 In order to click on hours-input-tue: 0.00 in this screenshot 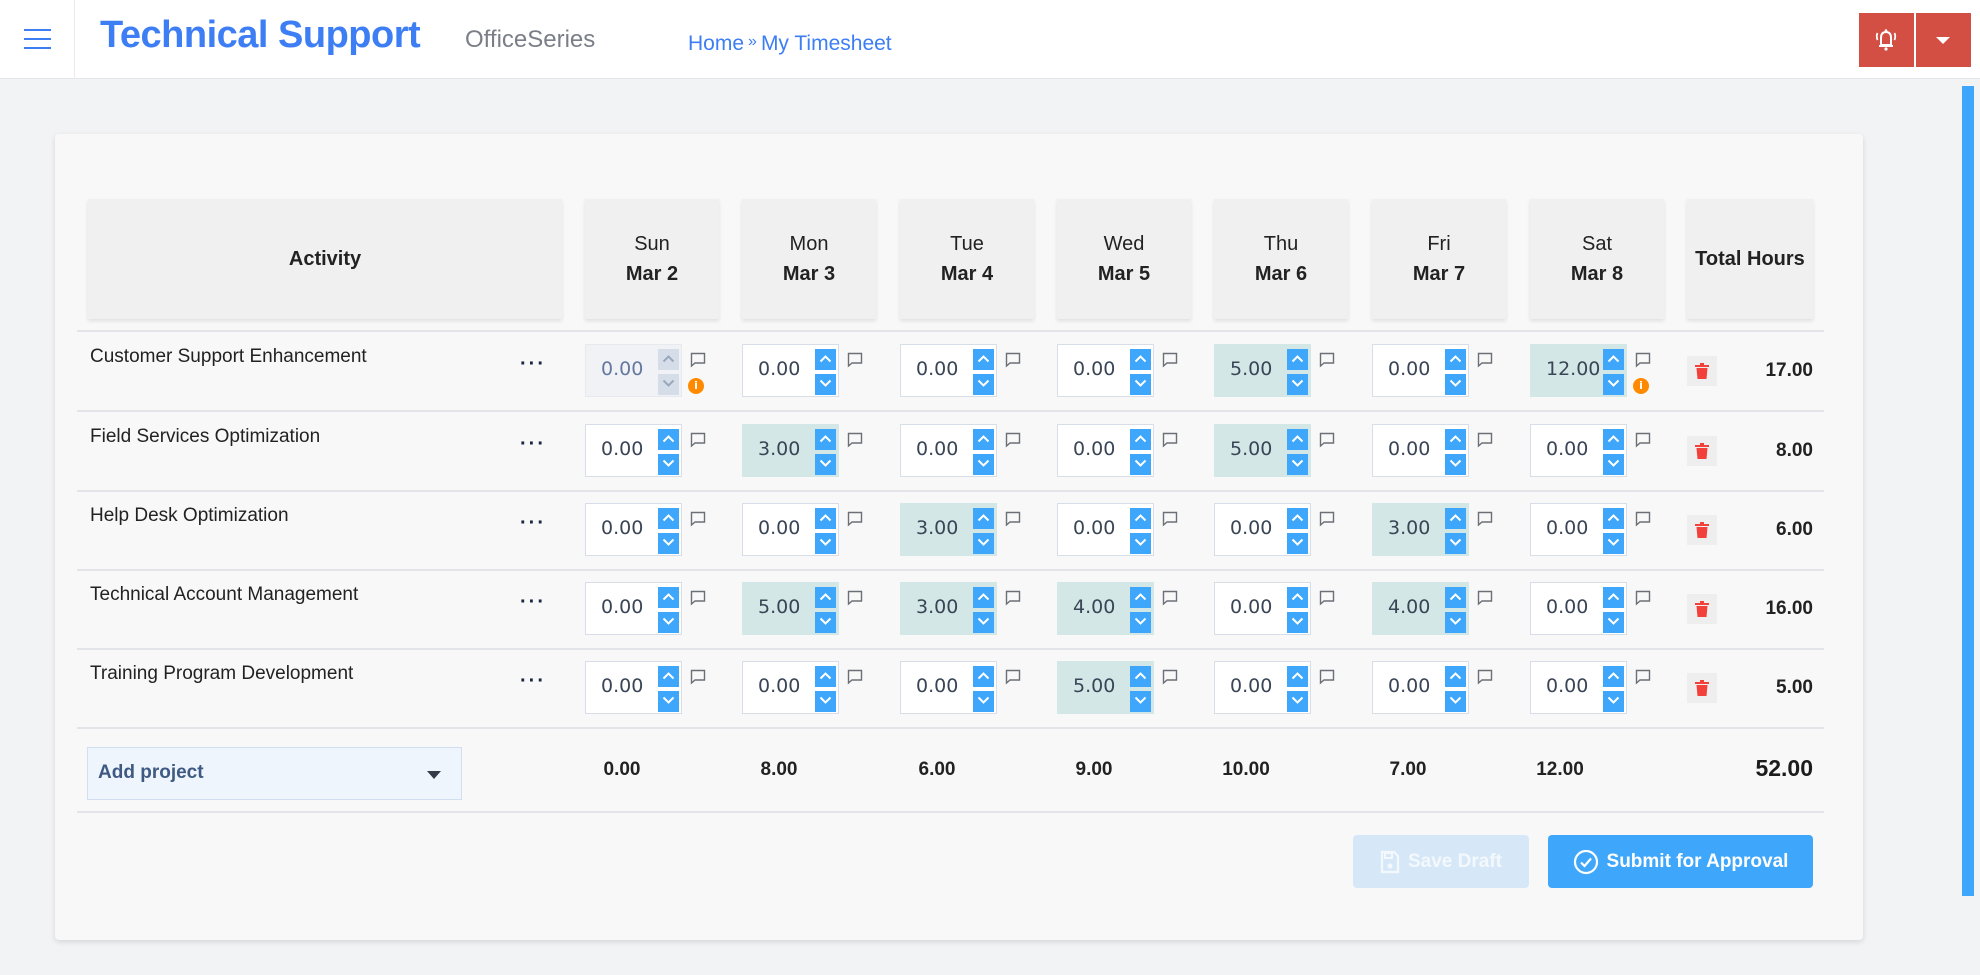, I will do `click(948, 370)`.